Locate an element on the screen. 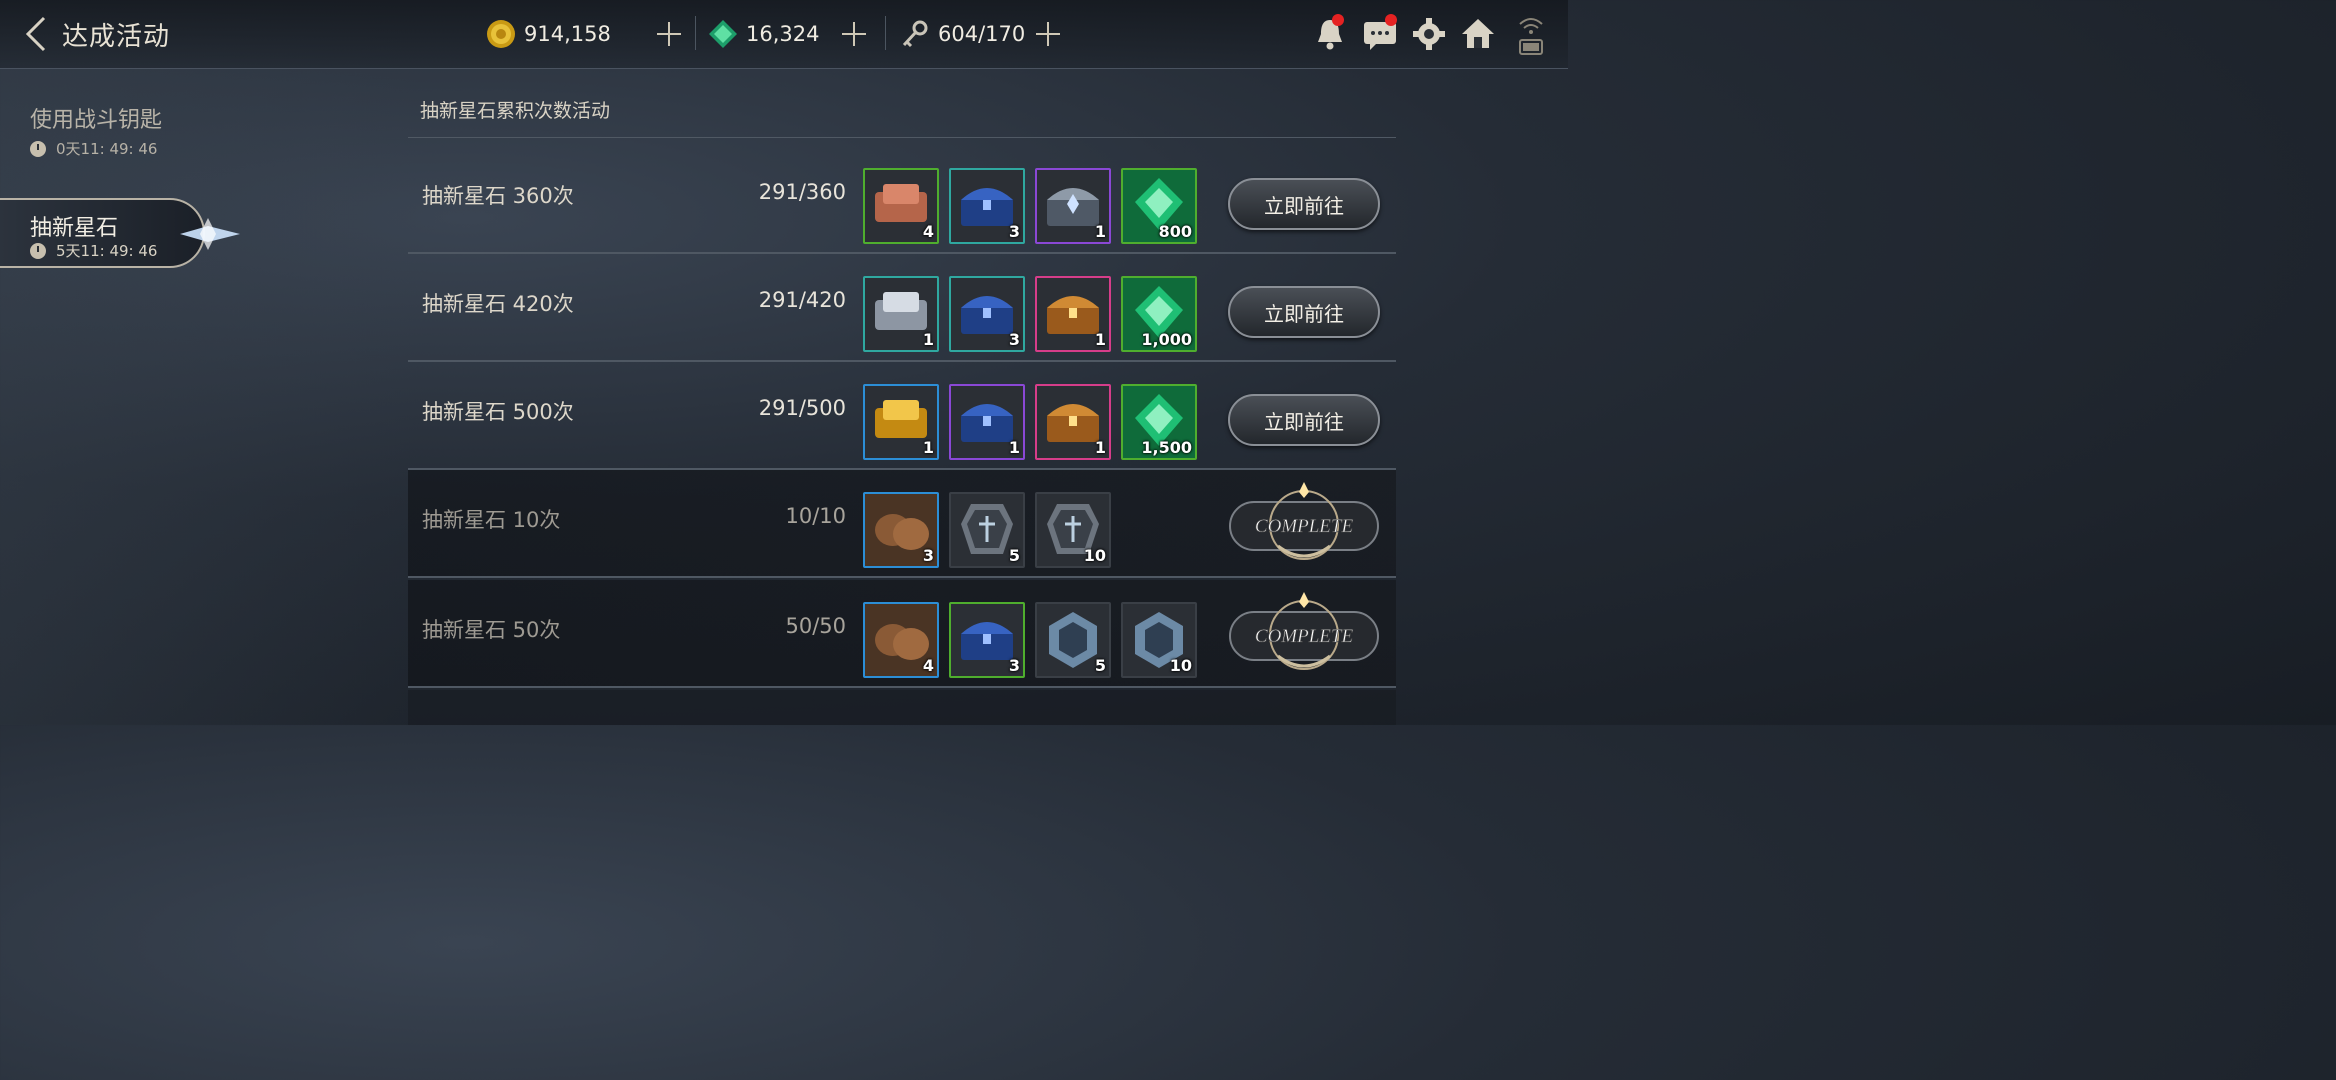  gem-value: 16,324 is located at coordinates (783, 34).